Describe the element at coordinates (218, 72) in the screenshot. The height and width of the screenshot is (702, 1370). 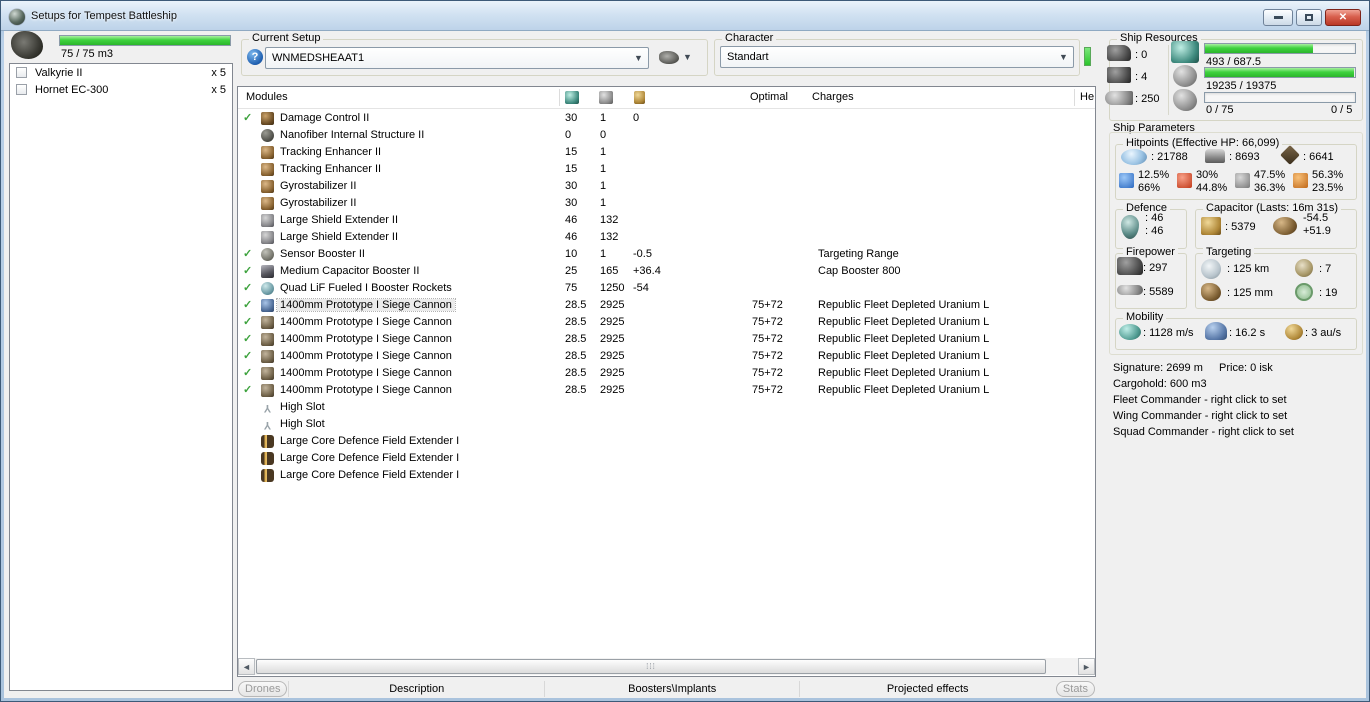
I see `drone-qty: x 5` at that location.